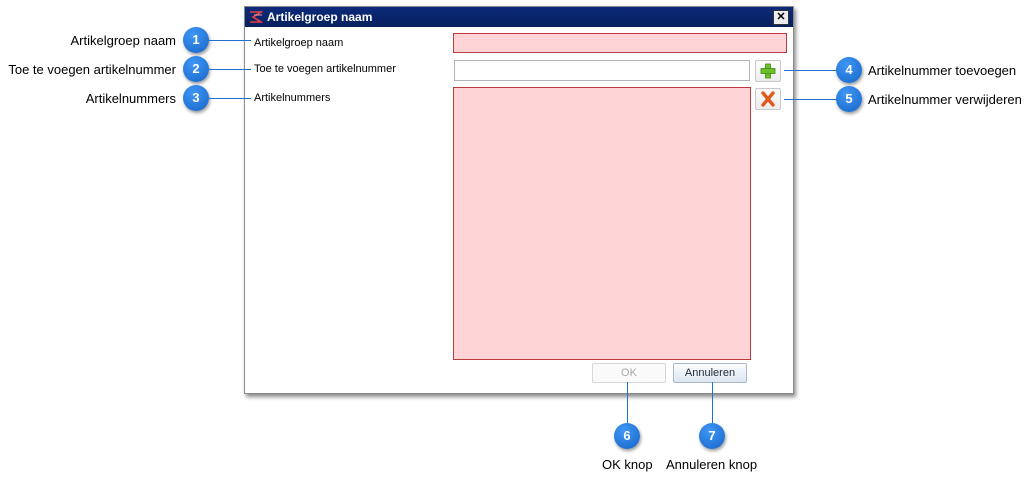 Image resolution: width=1035 pixels, height=487 pixels. I want to click on callout-label-4: Artikelnummer toevoegen, so click(942, 70).